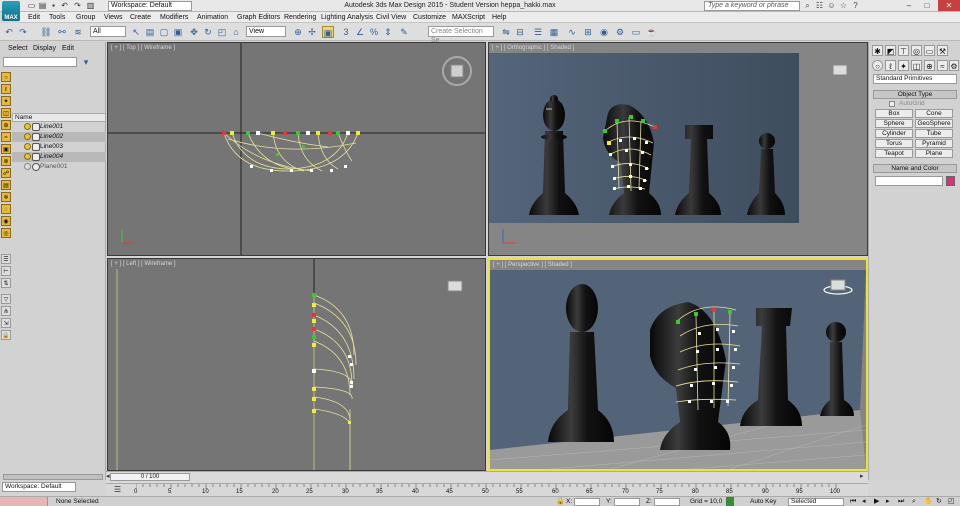  I want to click on play-icon: ▶, so click(879, 501).